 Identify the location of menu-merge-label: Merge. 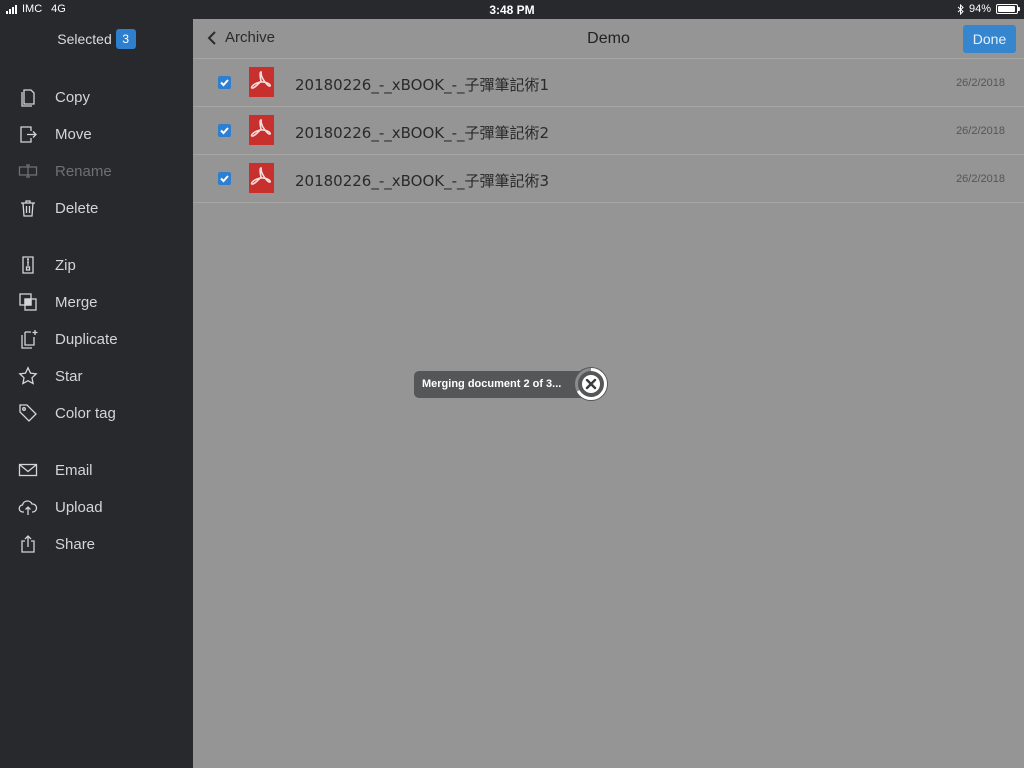
(76, 302).